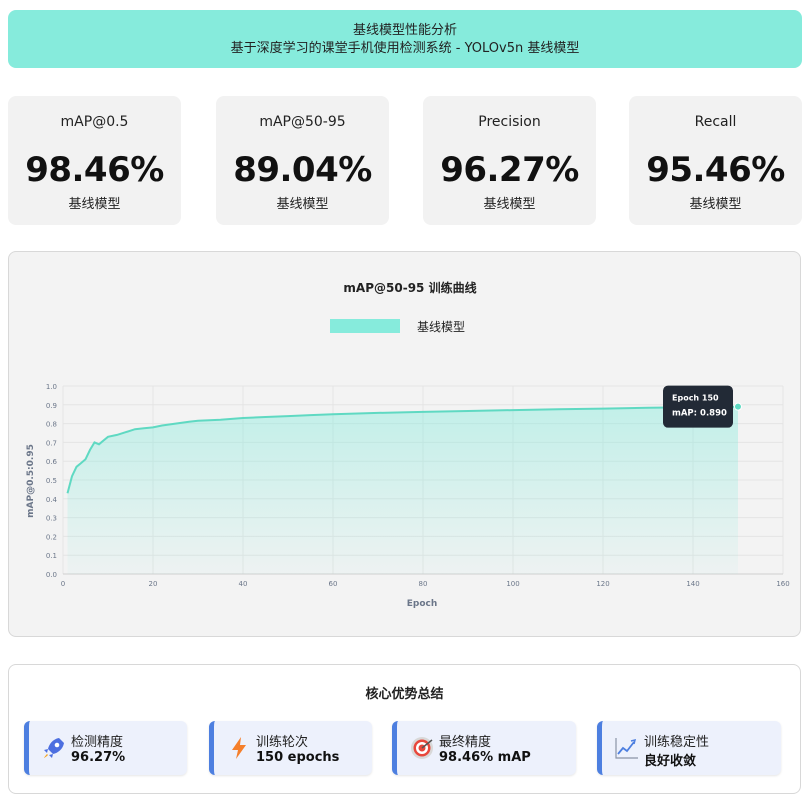 This screenshot has width=810, height=803. Describe the element at coordinates (782, 584) in the screenshot. I see `x-tick-label: 160` at that location.